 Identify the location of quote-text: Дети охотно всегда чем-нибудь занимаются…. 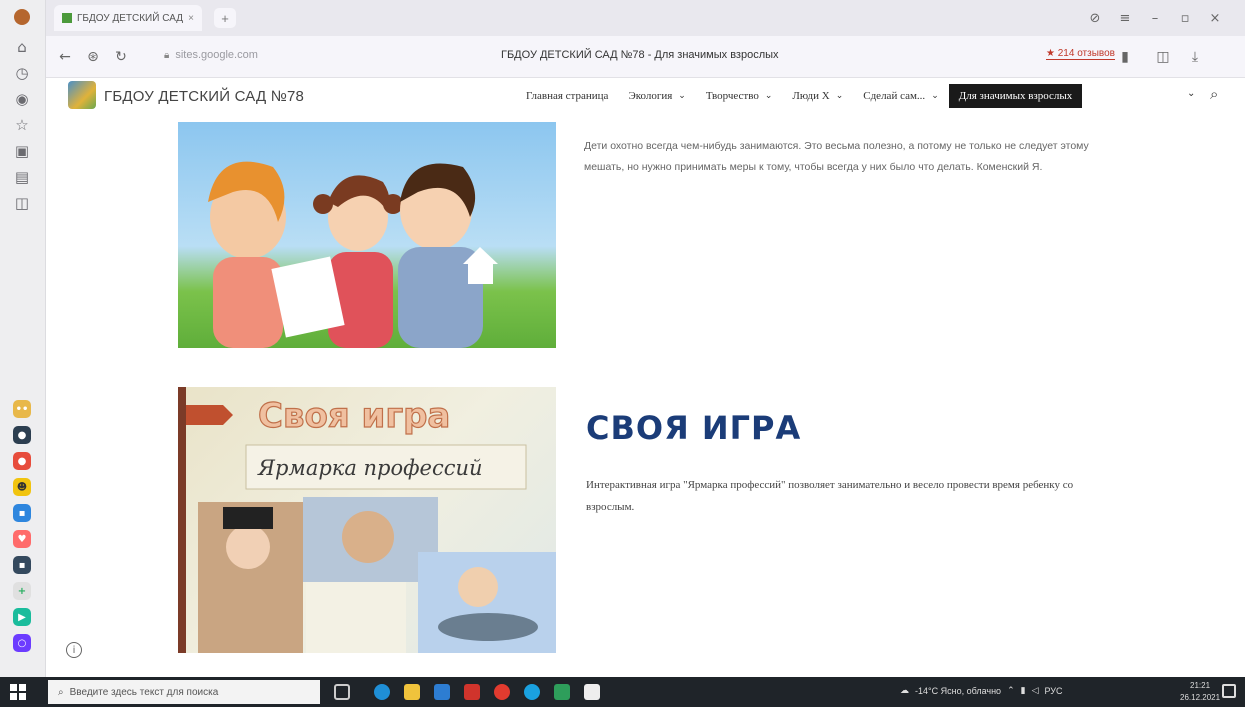
(836, 156).